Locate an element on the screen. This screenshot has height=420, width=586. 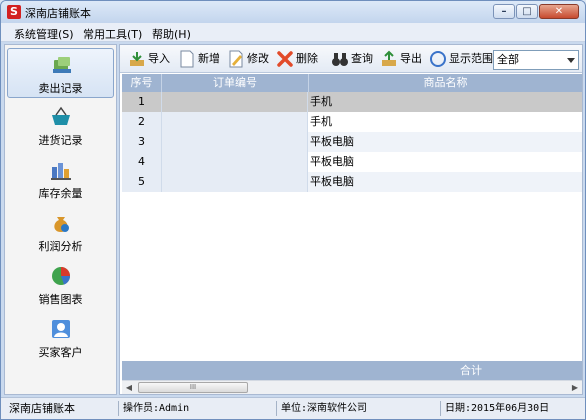
status-app-name: 深南店铺账本 is located at coordinates (42, 408).